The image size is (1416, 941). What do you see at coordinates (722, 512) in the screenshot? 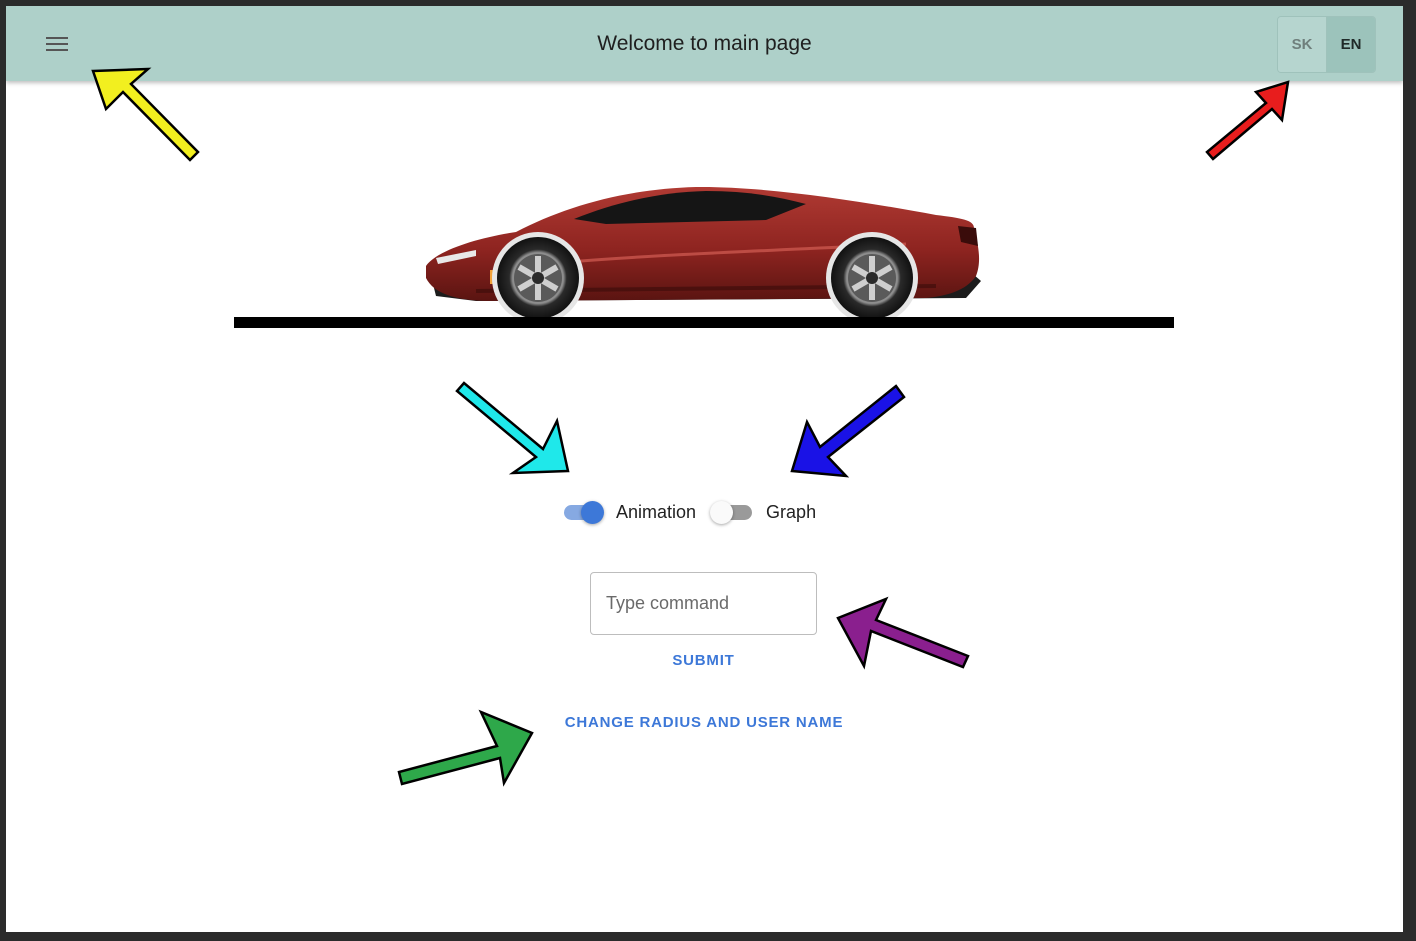
I see `graph-switch-thumb` at bounding box center [722, 512].